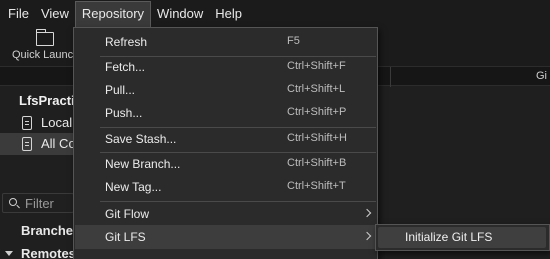 Image resolution: width=550 pixels, height=259 pixels. I want to click on menu-item-push: Push... Ctrl+Shift+P, so click(225, 113).